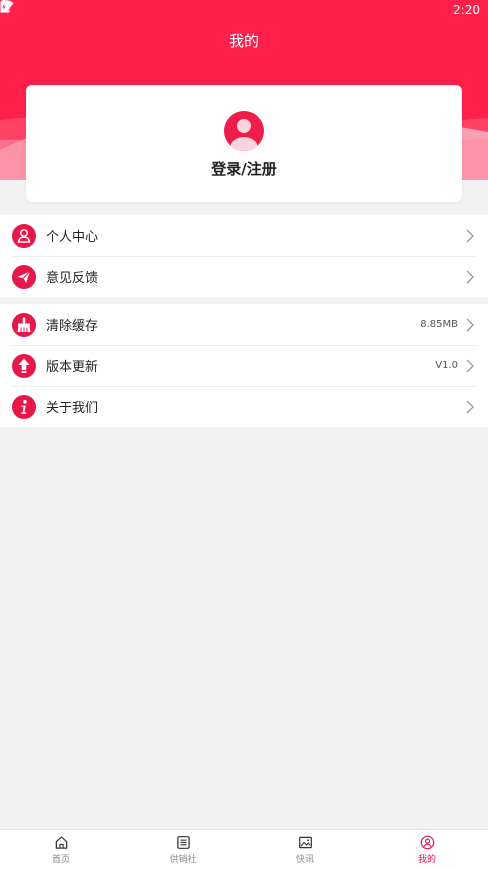  I want to click on menu-item-label: 清除缓存, so click(72, 326).